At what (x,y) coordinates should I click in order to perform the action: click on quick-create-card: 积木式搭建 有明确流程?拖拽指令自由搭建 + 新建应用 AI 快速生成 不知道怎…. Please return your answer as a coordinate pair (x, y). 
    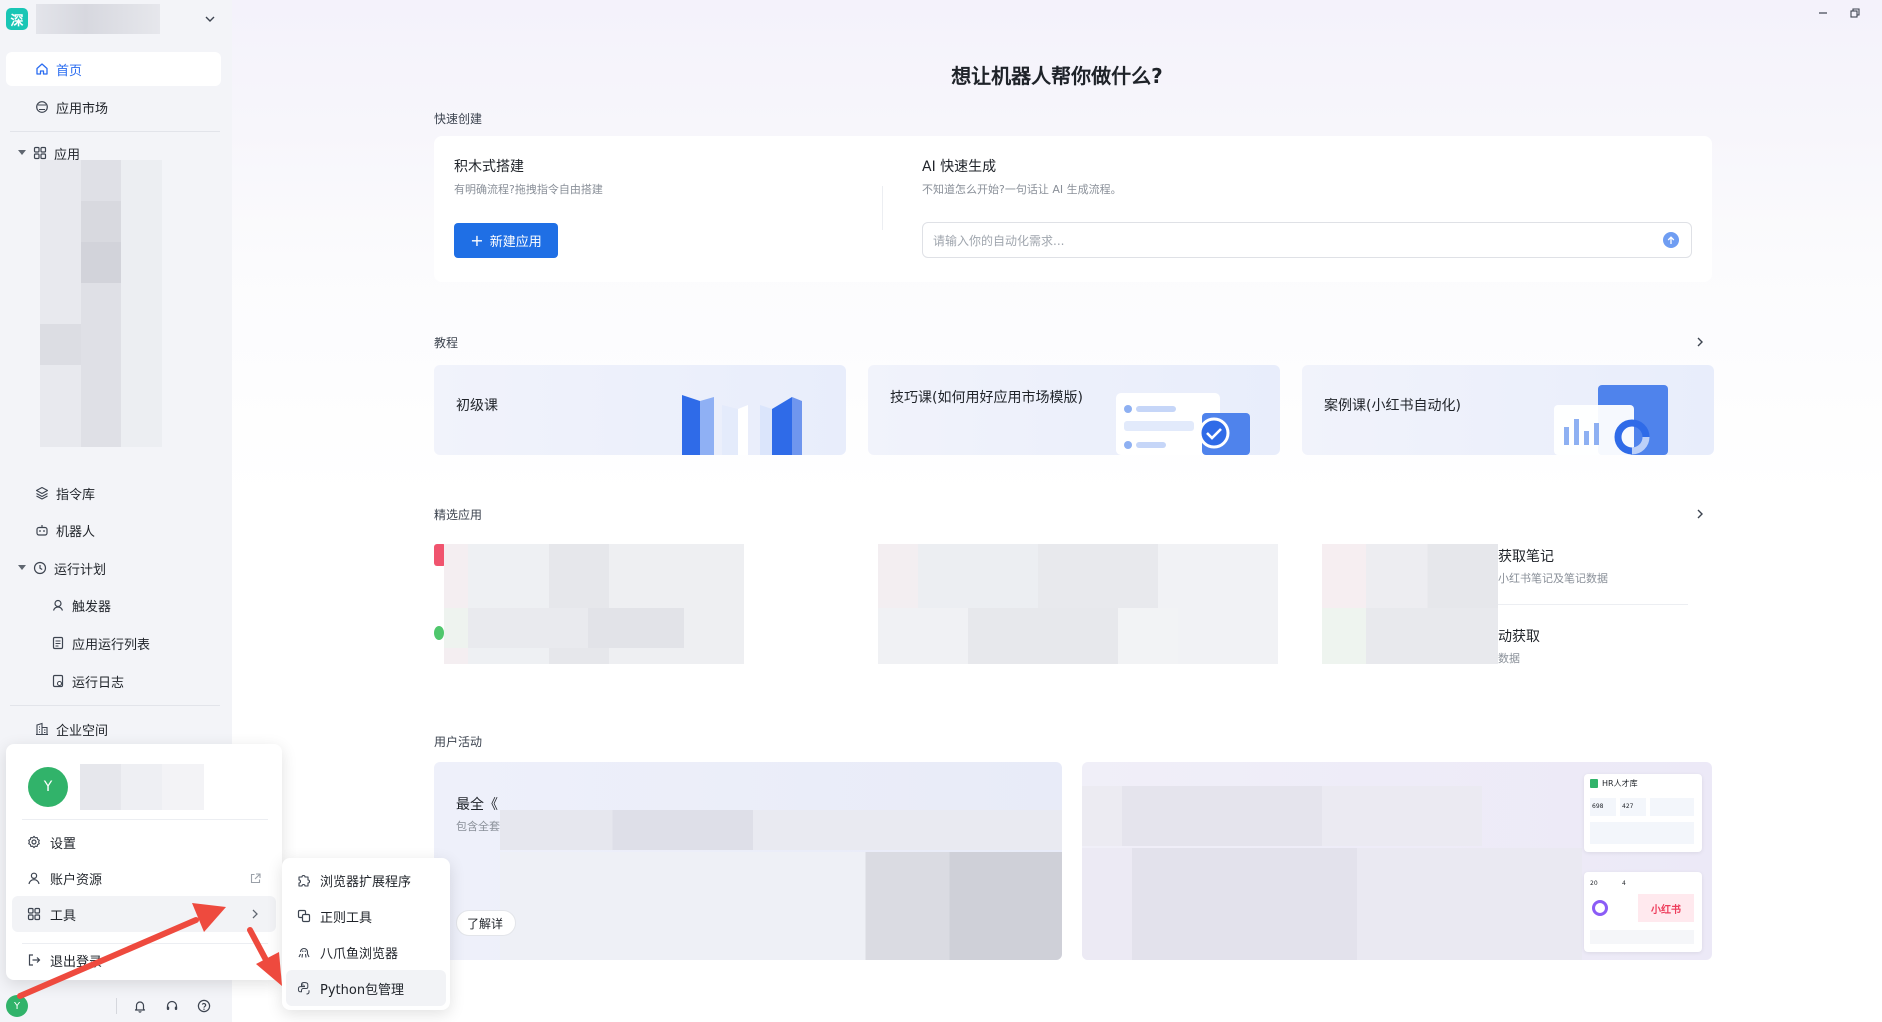
    Looking at the image, I should click on (1073, 209).